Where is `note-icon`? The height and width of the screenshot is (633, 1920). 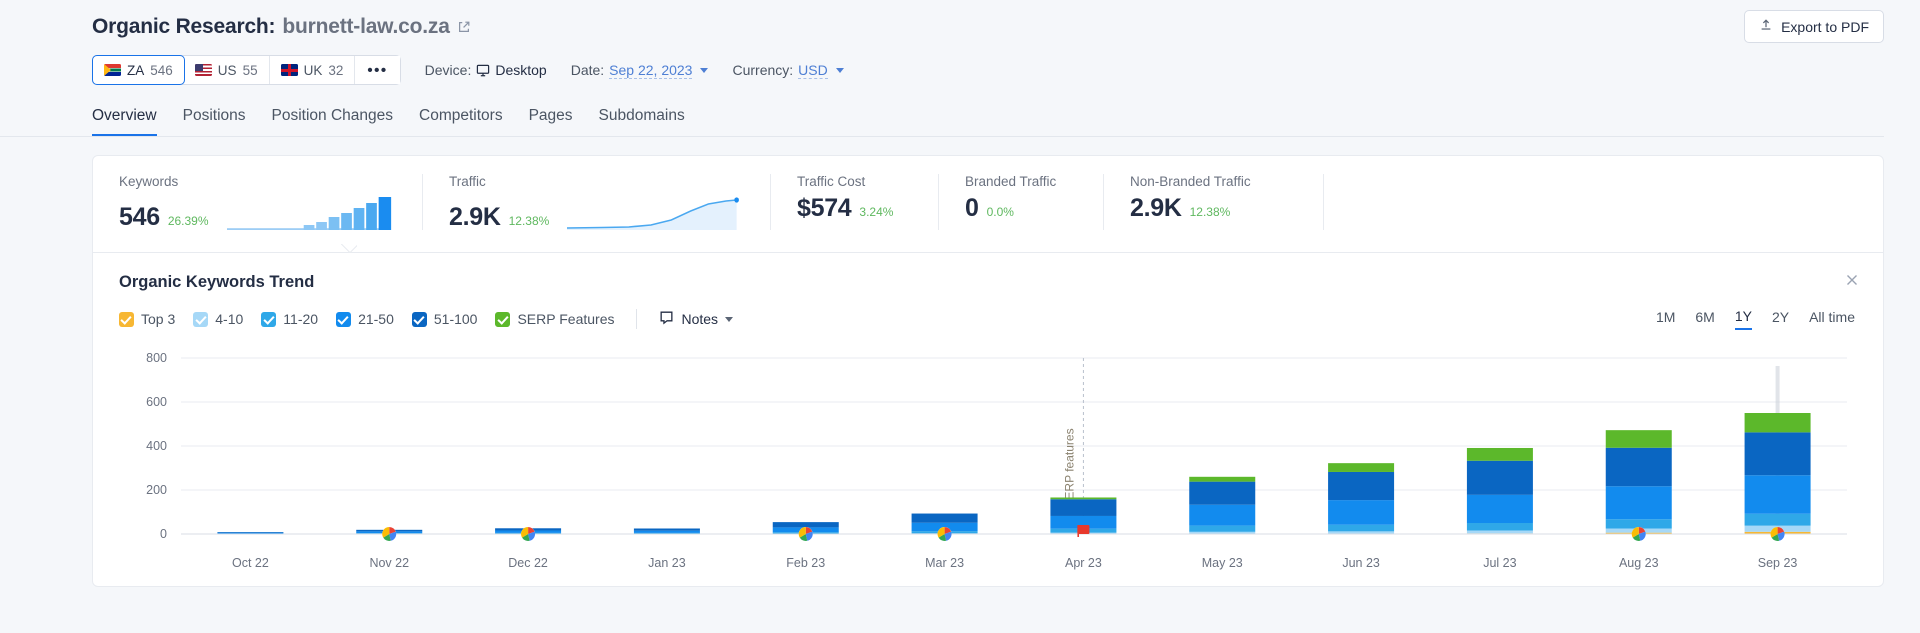
note-icon is located at coordinates (666, 319).